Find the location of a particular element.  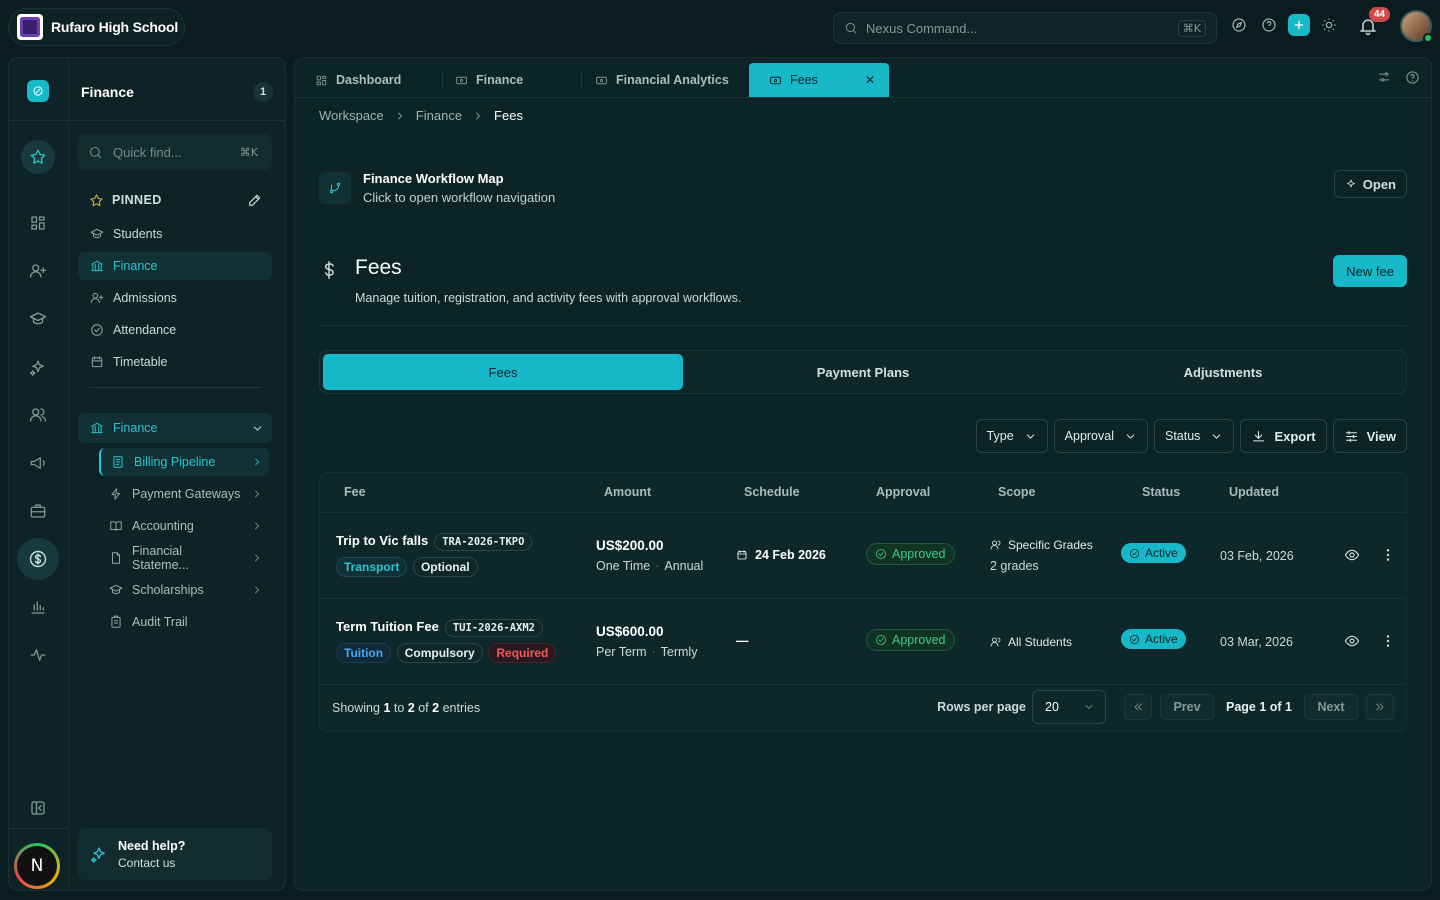

tab-dashboard: Dashboard is located at coordinates (365, 80).